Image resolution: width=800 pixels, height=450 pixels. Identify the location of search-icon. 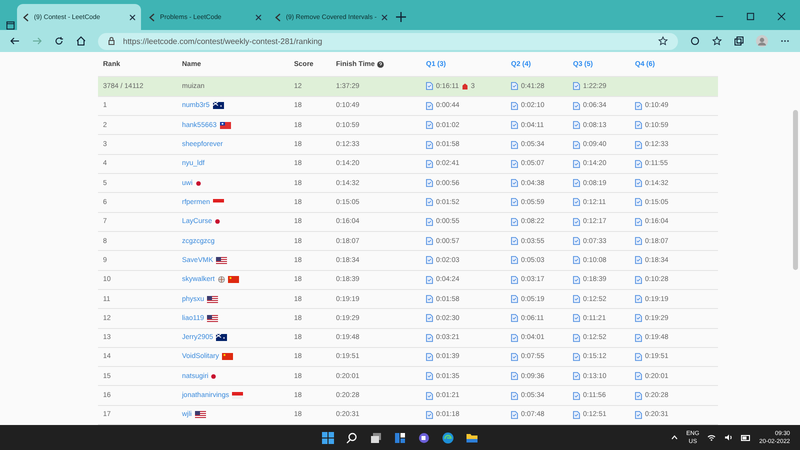
(352, 438).